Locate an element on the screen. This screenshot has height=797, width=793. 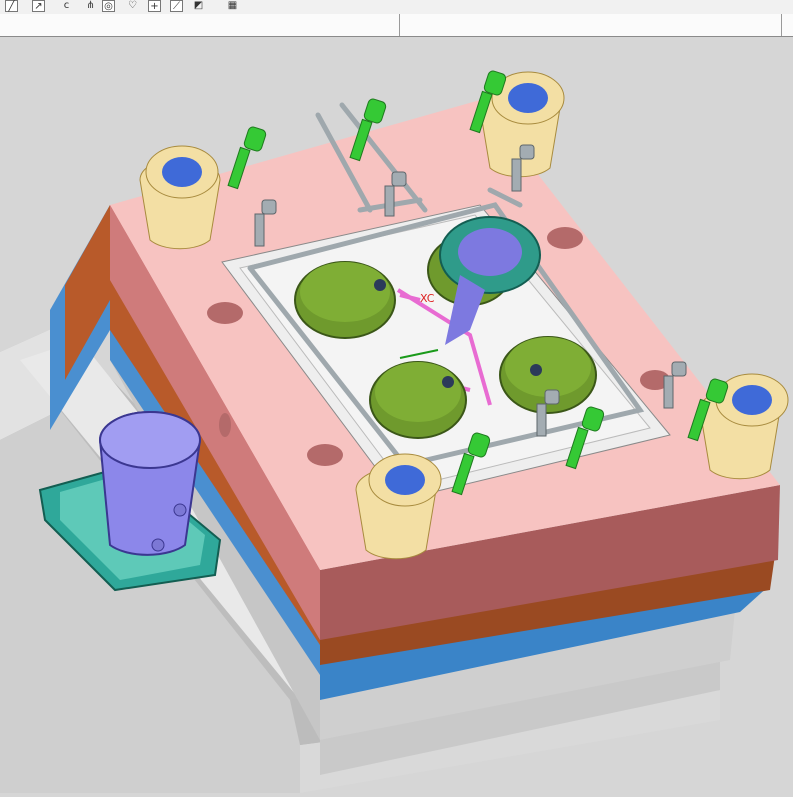
heart-curve-icon: ♡ is located at coordinates (132, 6).